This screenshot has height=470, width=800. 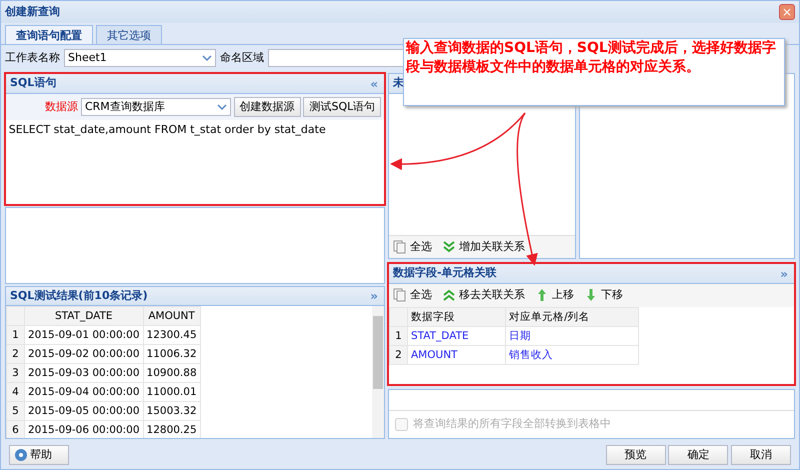 I want to click on toolbar-button: 增加关联关系, so click(x=483, y=246).